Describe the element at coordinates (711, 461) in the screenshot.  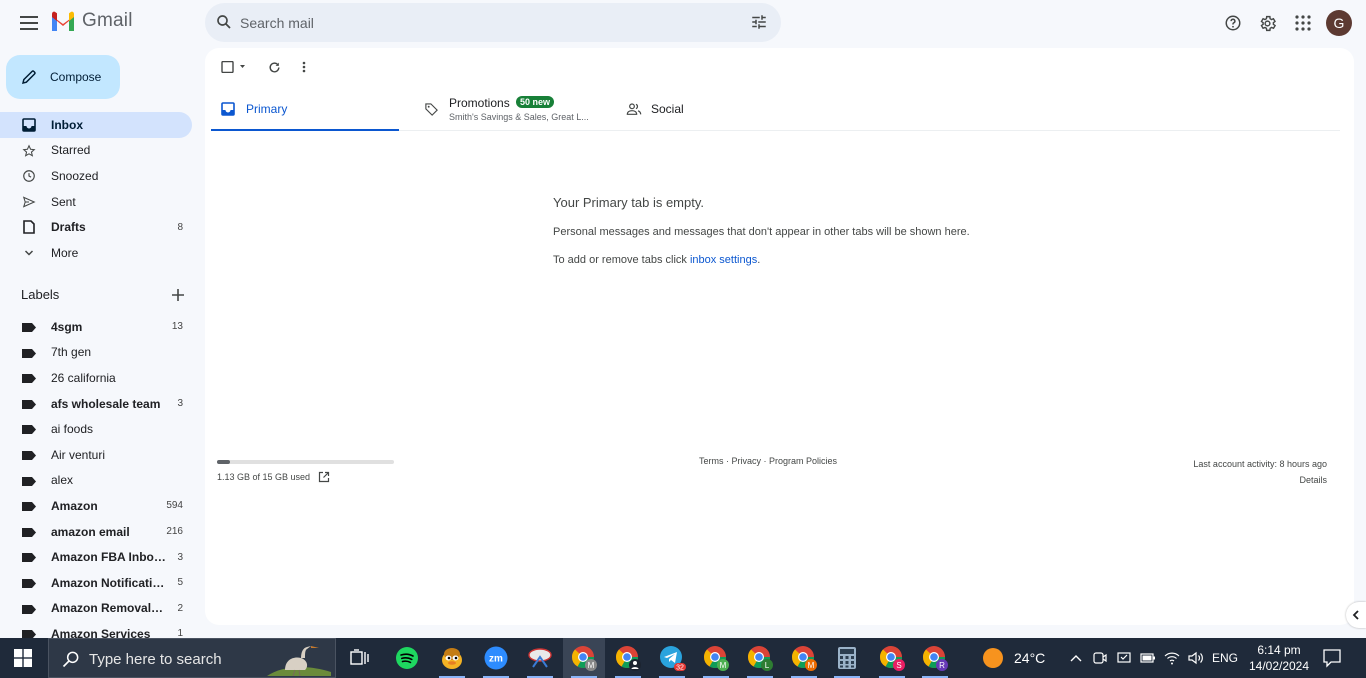
I see `terms-link: Terms` at that location.